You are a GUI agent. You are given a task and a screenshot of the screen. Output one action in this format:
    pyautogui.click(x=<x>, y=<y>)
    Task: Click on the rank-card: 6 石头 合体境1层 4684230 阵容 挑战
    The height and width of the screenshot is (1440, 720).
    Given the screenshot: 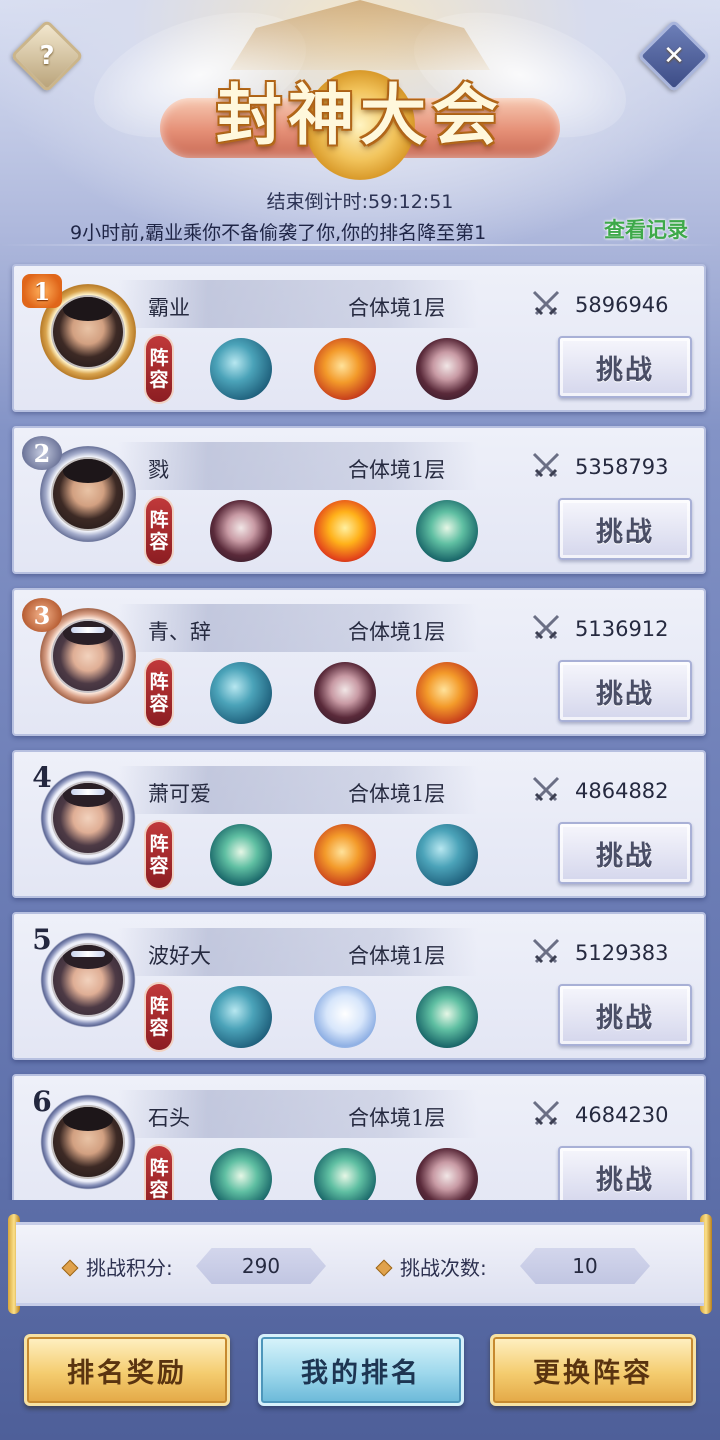 What is the action you would take?
    pyautogui.click(x=359, y=1137)
    